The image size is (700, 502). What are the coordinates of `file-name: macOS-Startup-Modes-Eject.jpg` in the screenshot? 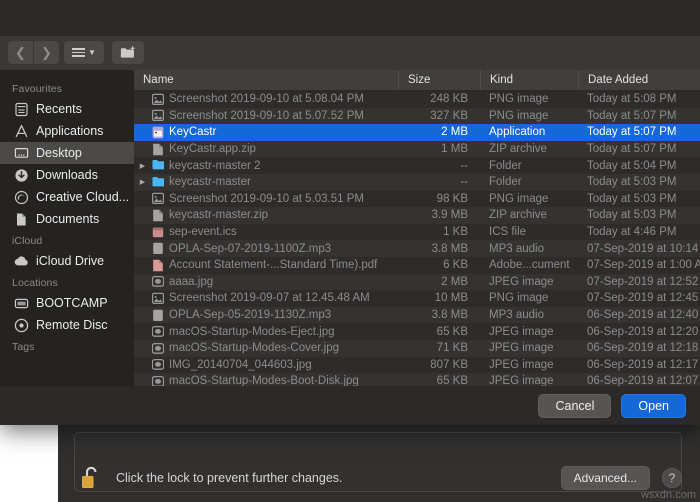 It's located at (252, 331).